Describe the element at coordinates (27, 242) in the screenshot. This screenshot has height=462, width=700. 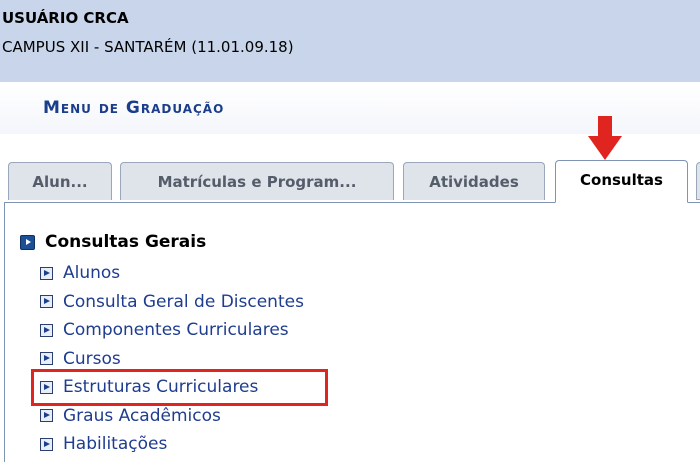
I see `blue-square-arrow-icon` at that location.